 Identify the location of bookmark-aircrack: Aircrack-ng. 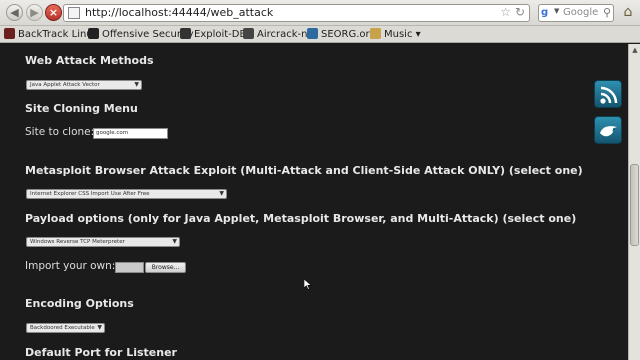
(278, 34).